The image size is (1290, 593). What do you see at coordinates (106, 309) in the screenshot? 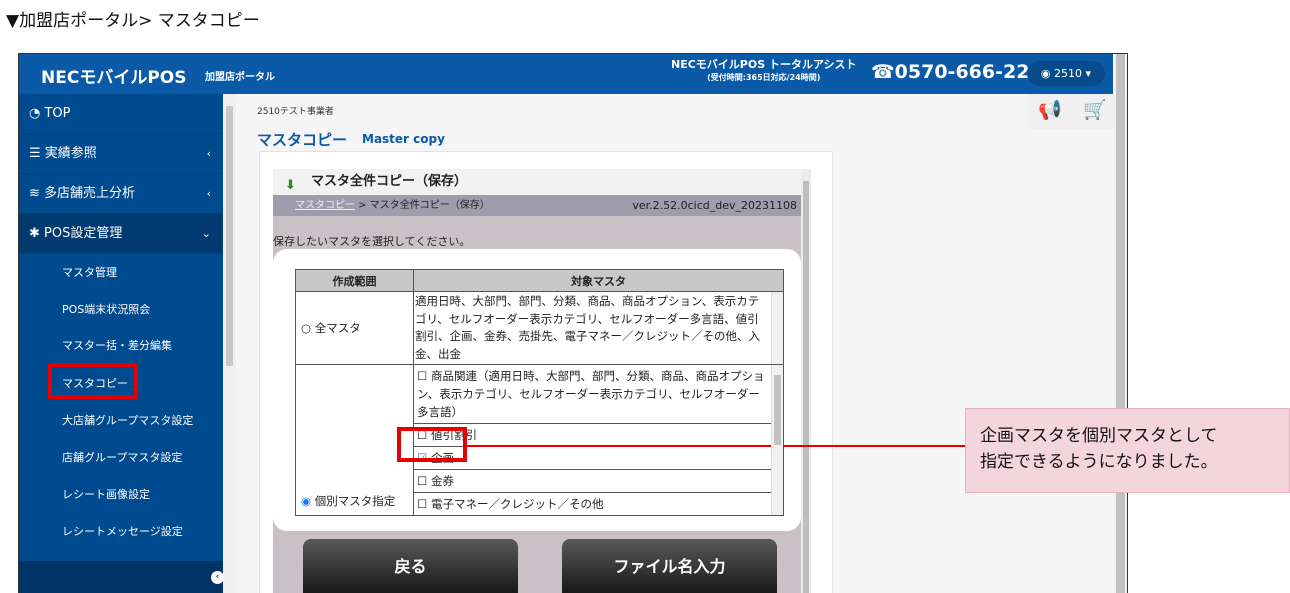
I see `sidebar-subitem: POS端末状況照会` at bounding box center [106, 309].